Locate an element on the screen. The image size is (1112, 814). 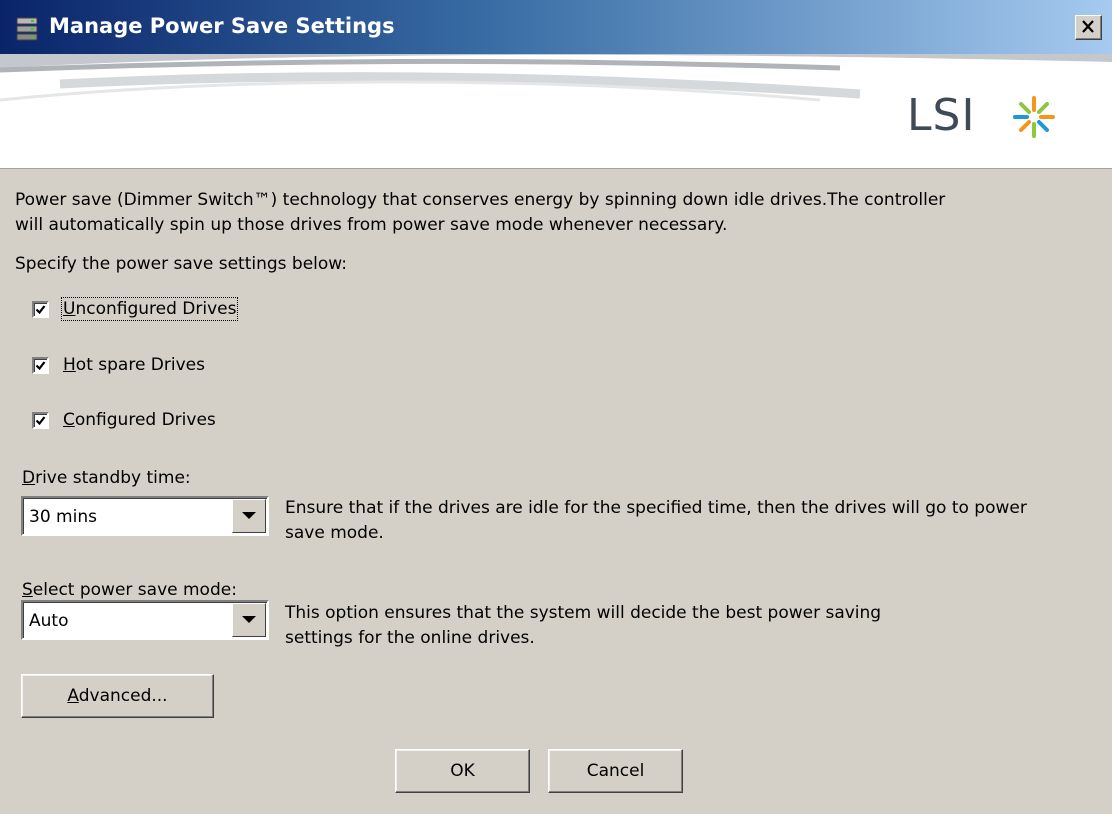
power-save-mode-select: Auto is located at coordinates (145, 620).